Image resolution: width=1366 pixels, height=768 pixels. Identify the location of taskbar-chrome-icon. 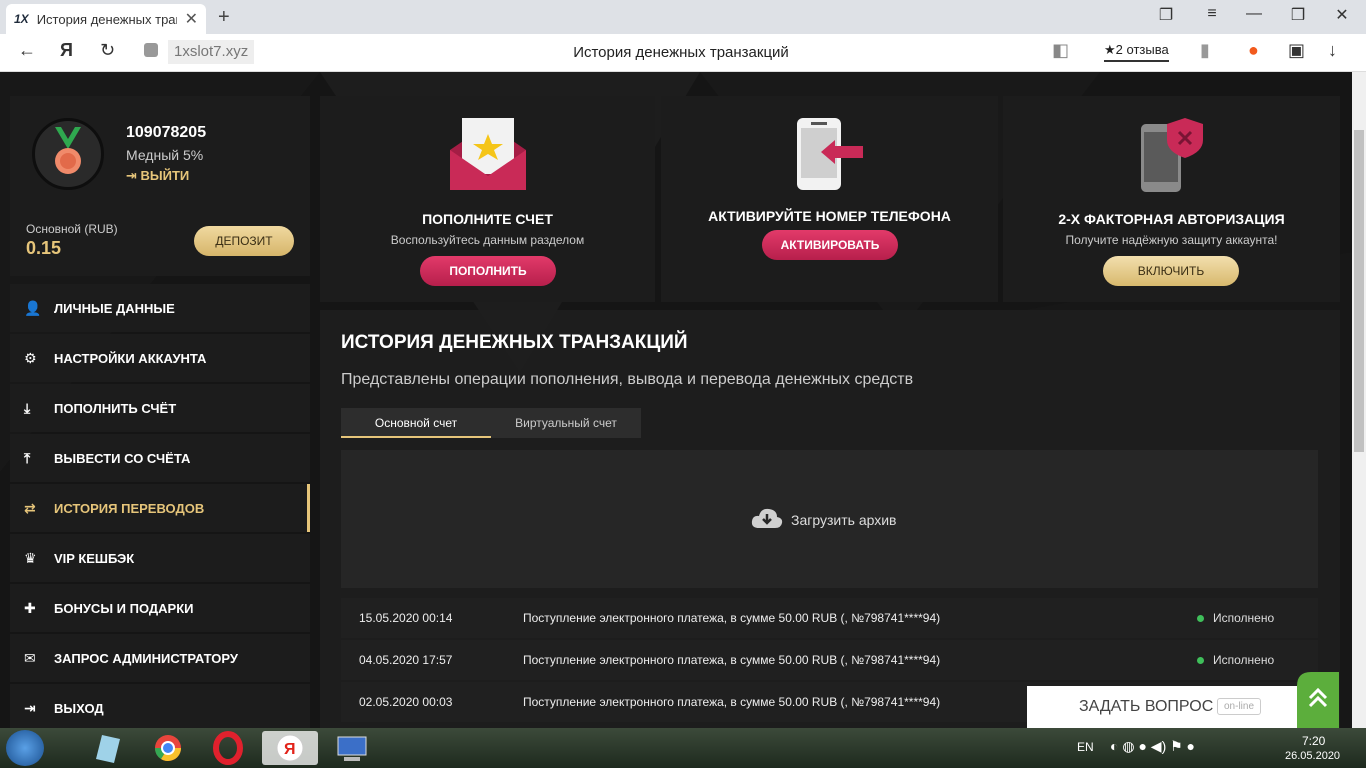
(168, 748).